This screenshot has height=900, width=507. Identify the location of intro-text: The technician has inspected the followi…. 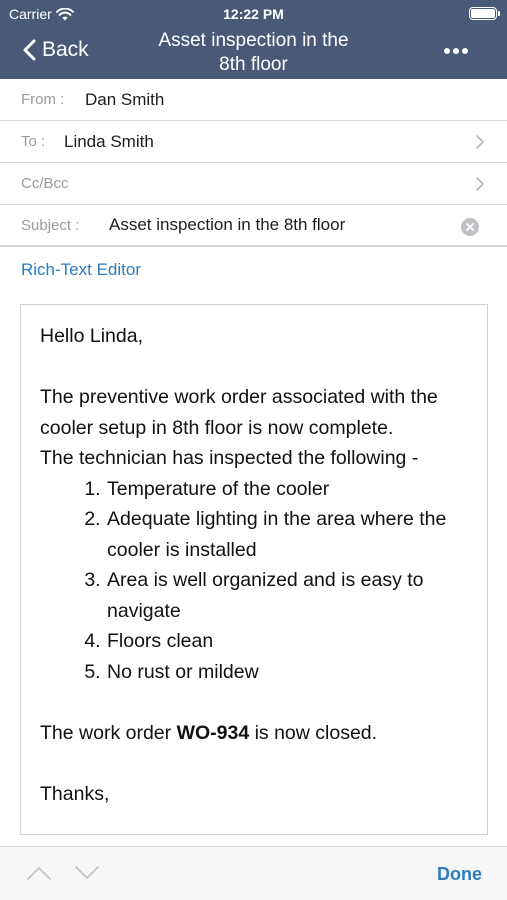
(229, 458).